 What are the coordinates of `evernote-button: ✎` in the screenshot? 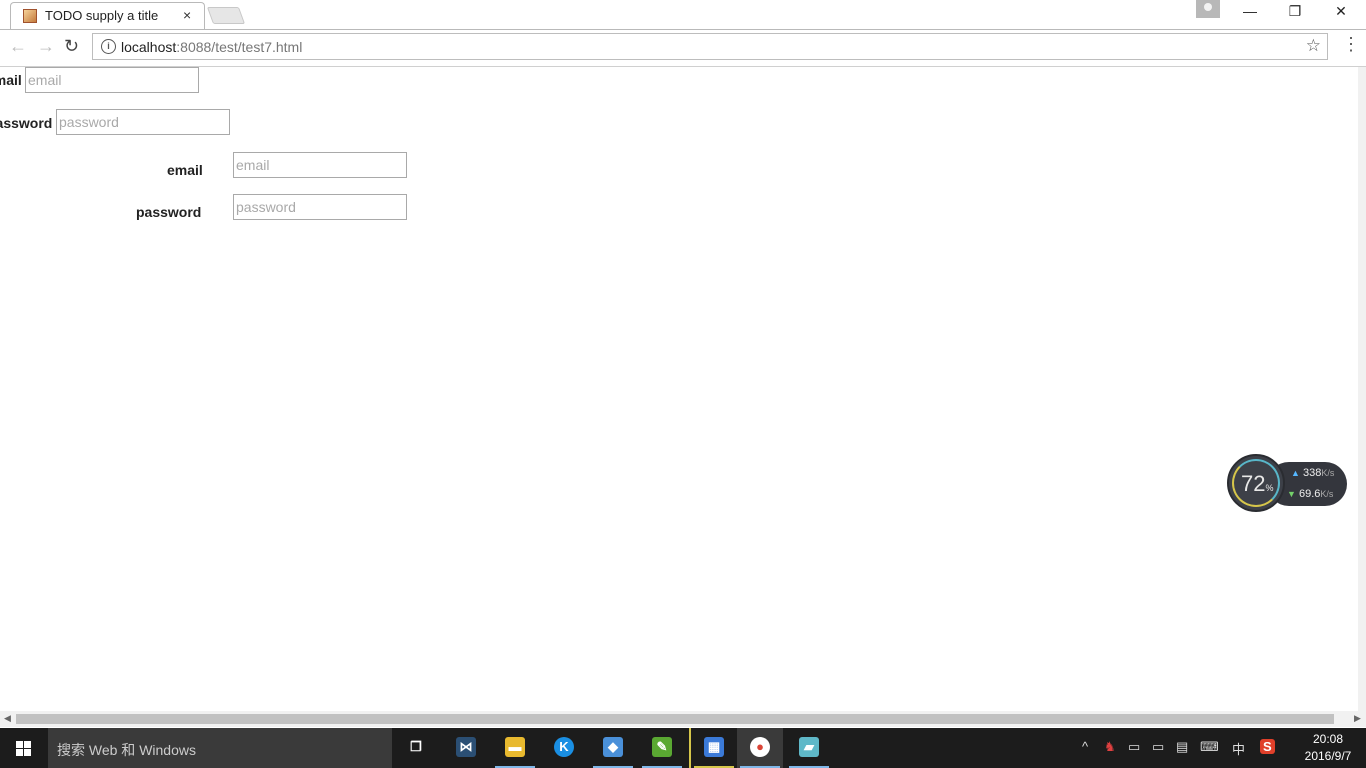 It's located at (662, 748).